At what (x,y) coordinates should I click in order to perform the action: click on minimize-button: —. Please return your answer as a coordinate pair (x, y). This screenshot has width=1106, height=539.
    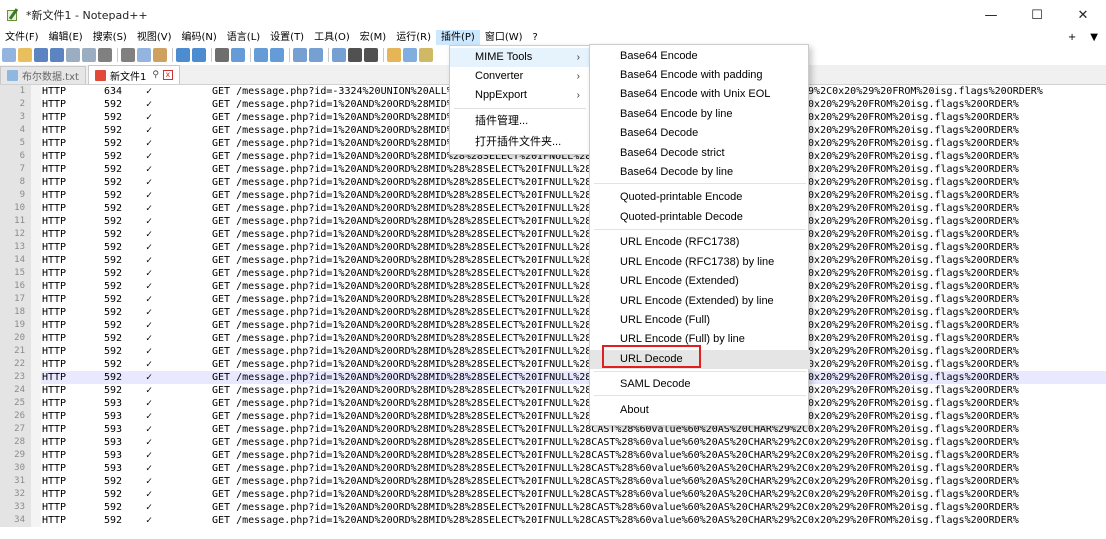
    Looking at the image, I should click on (991, 15).